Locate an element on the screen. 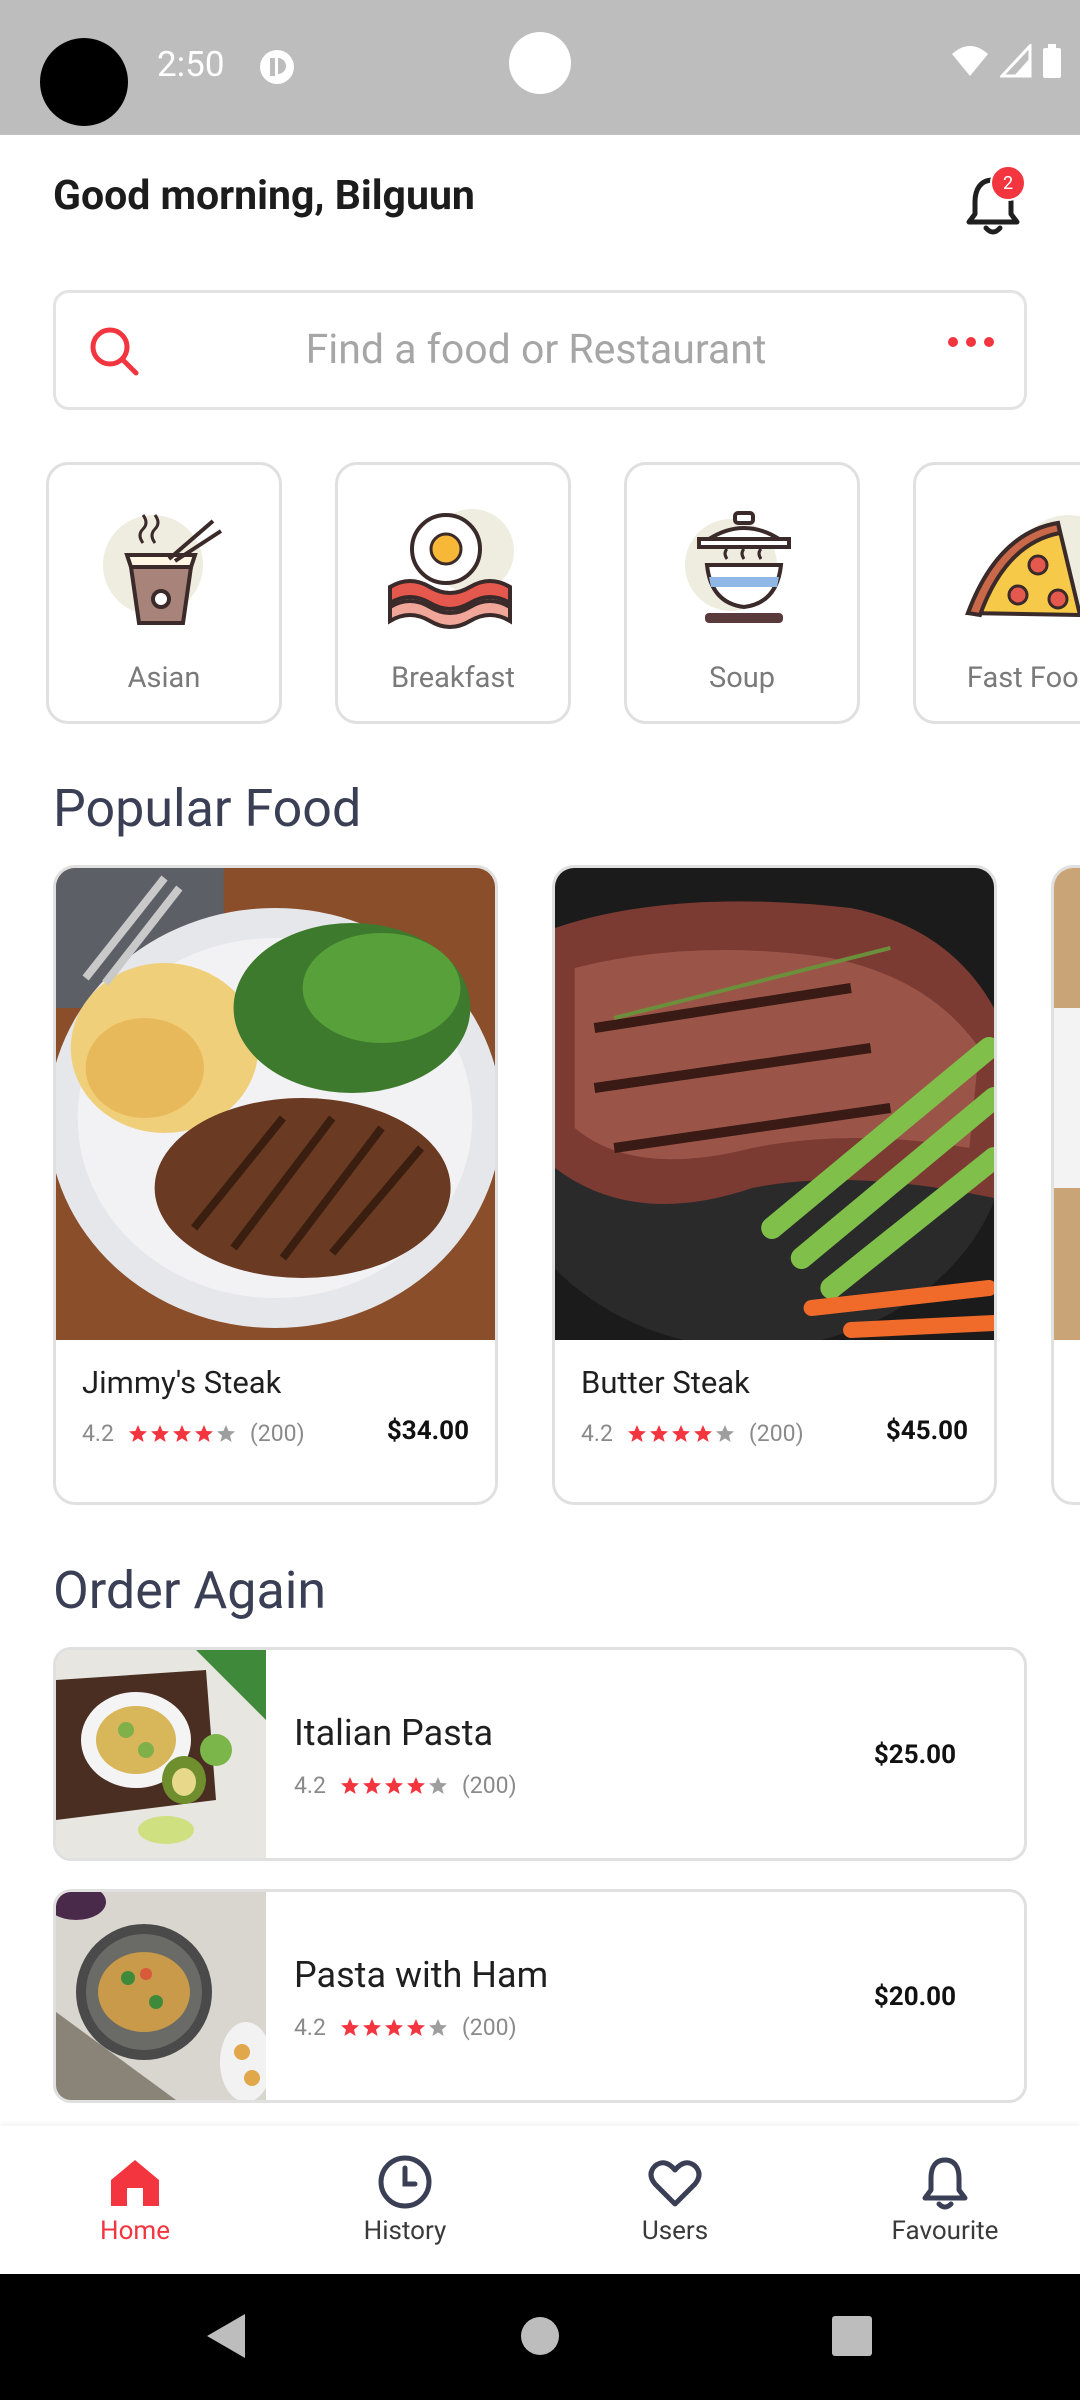 This screenshot has width=1080, height=2400. popular-food-title: Popular Food is located at coordinates (207, 808).